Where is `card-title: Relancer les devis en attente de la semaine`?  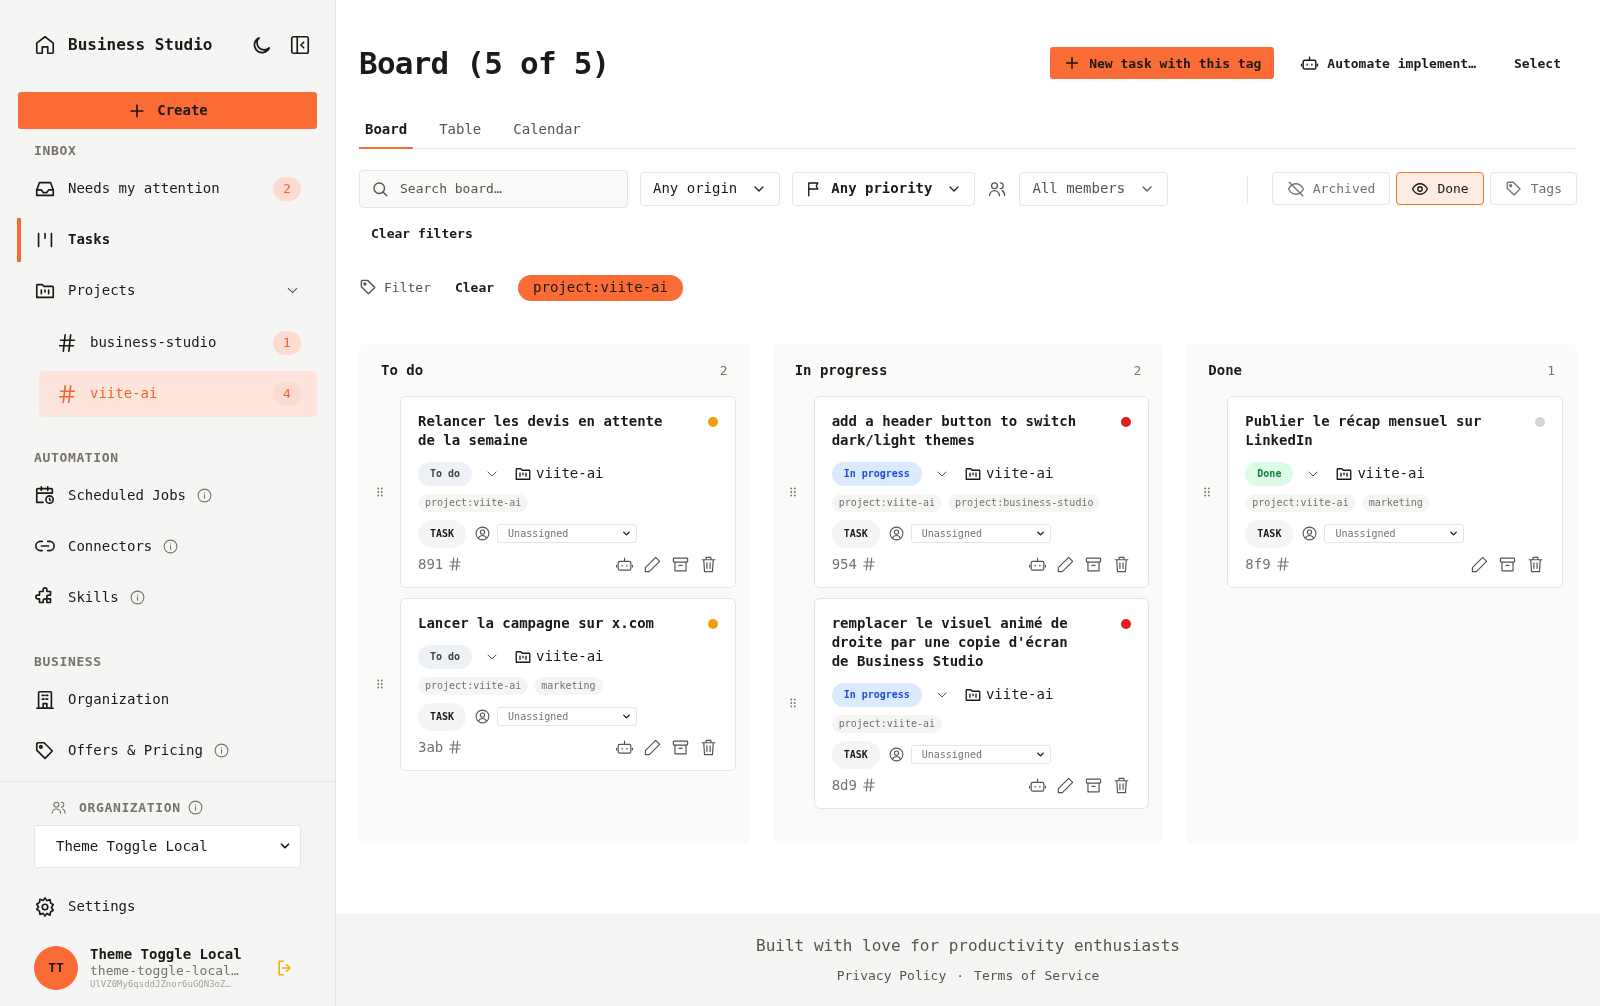 card-title: Relancer les devis en attente de la semaine is located at coordinates (541, 430).